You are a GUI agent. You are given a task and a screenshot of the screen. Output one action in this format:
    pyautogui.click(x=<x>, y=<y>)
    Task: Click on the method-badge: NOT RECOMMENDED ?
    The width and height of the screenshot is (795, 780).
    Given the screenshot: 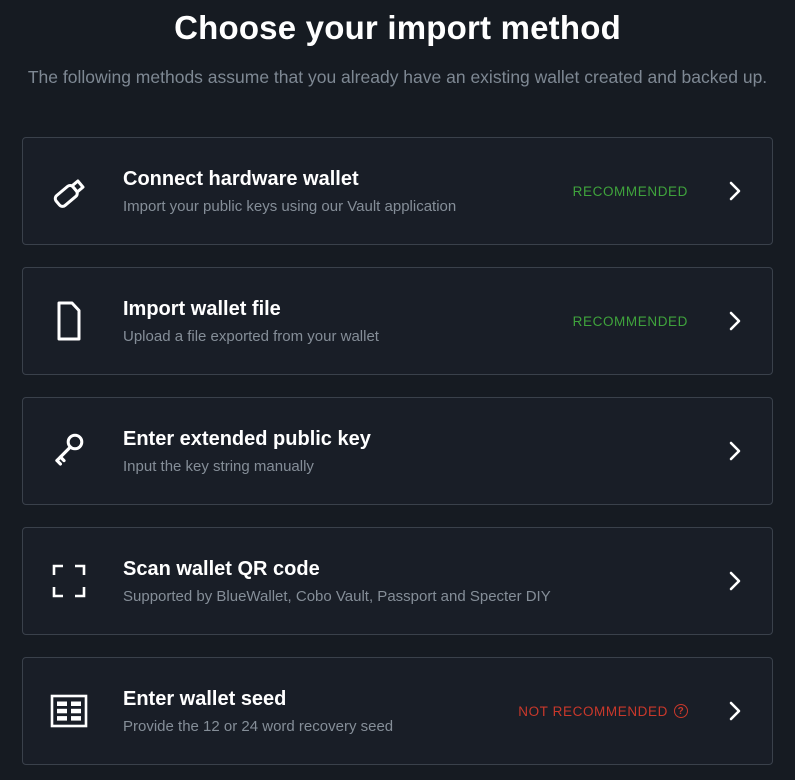 What is the action you would take?
    pyautogui.click(x=603, y=711)
    